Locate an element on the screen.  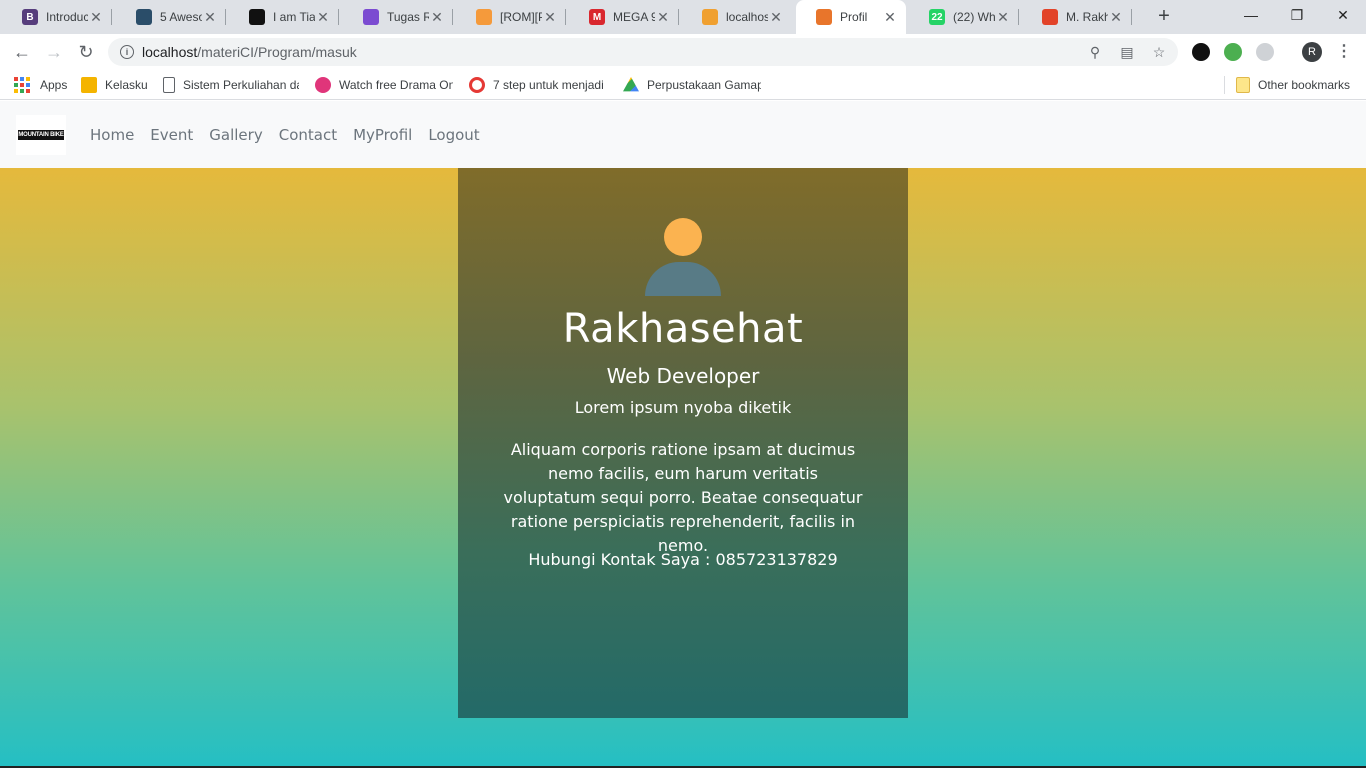
browser-tab: M MEGA 98✕ is located at coordinates (624, 17).